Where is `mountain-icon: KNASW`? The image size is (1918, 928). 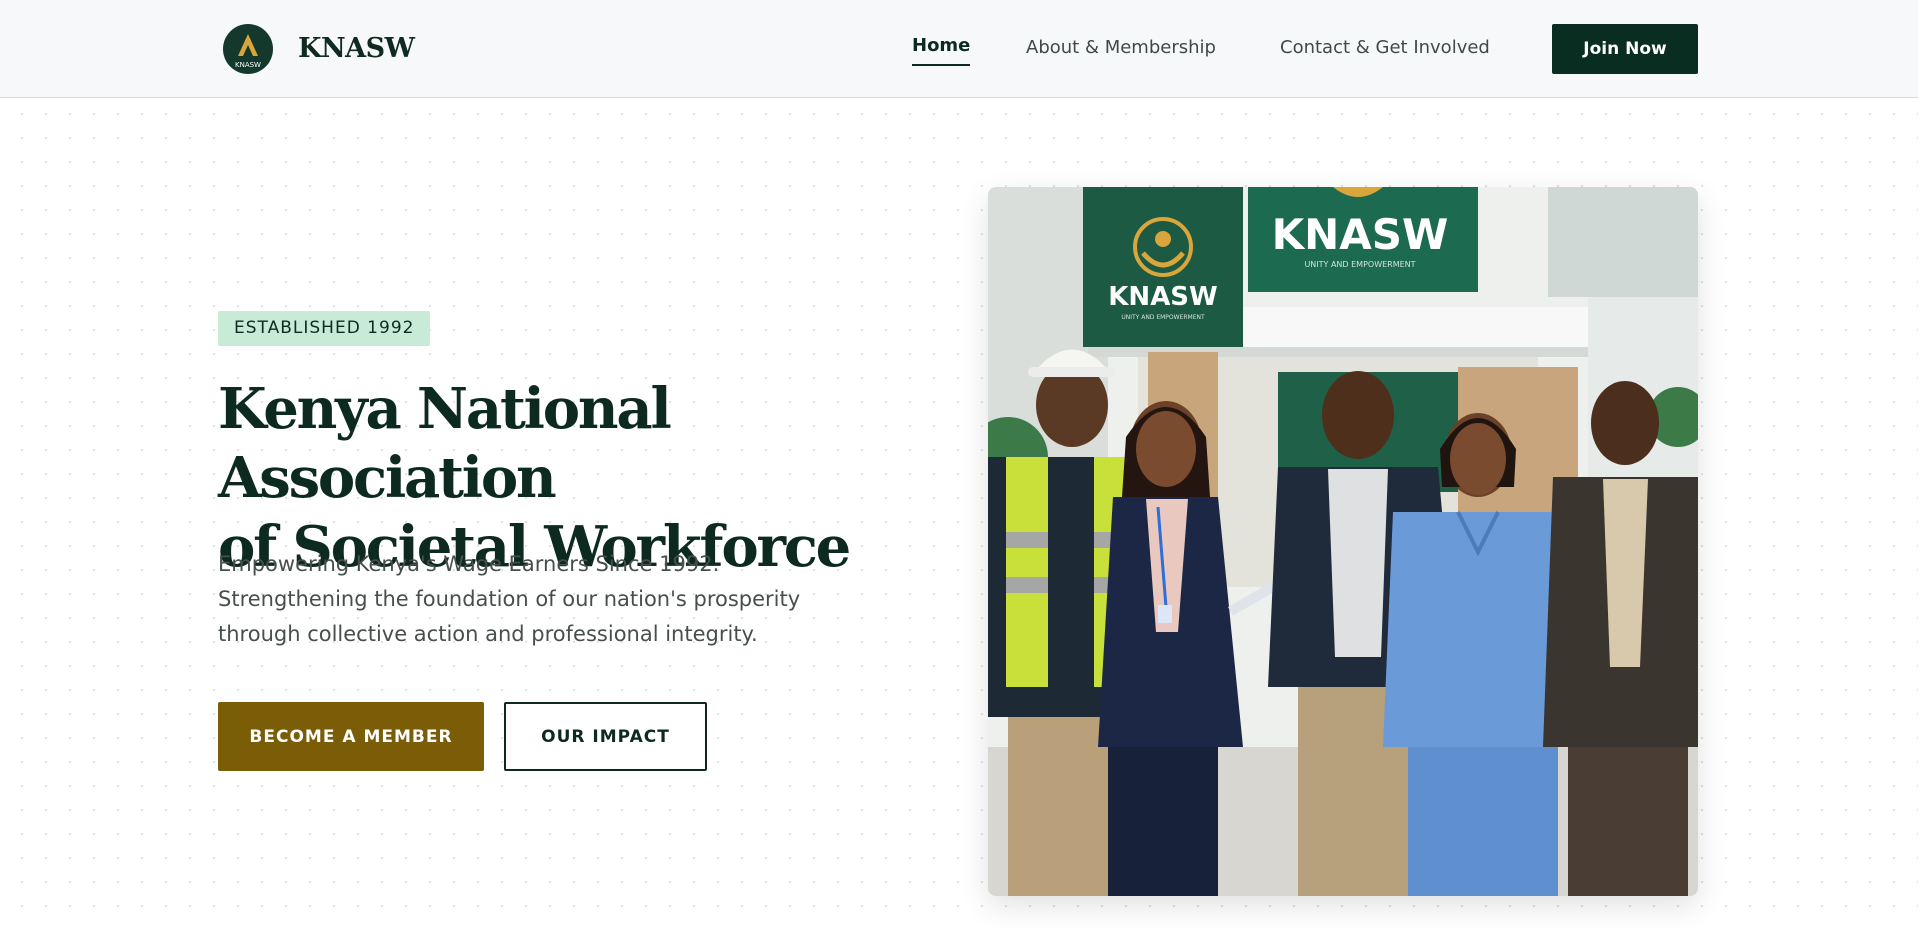 mountain-icon: KNASW is located at coordinates (248, 51).